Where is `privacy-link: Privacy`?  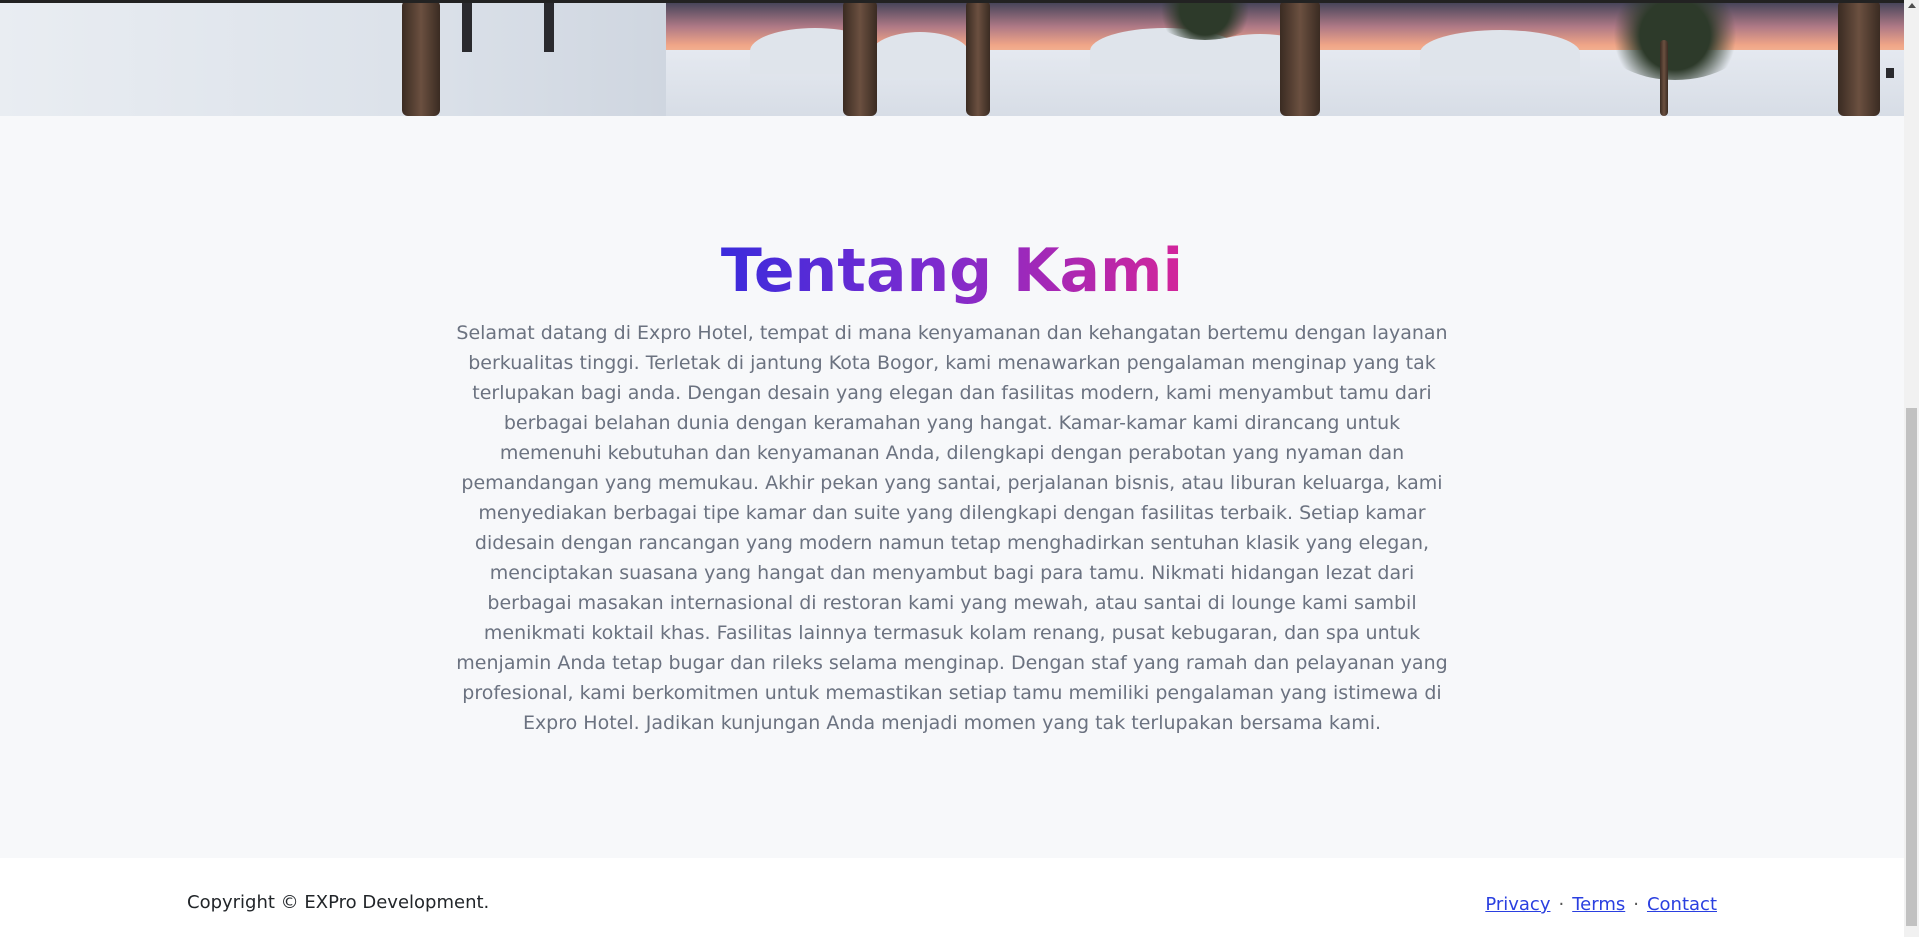 privacy-link: Privacy is located at coordinates (1517, 904).